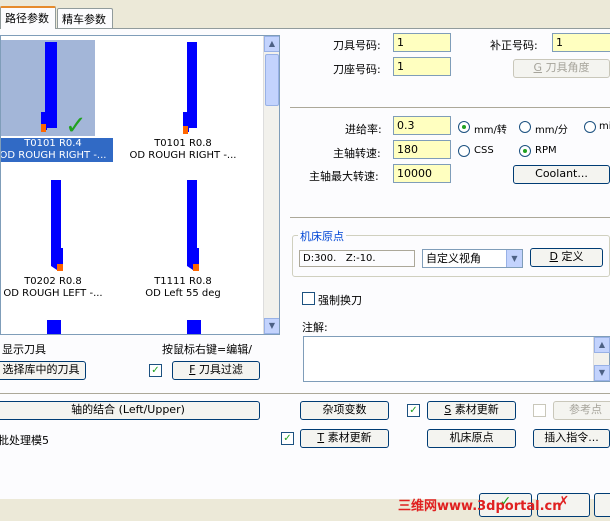 This screenshot has width=610, height=521. What do you see at coordinates (28, 17) in the screenshot?
I see `tab-path-params: 路径参数` at bounding box center [28, 17].